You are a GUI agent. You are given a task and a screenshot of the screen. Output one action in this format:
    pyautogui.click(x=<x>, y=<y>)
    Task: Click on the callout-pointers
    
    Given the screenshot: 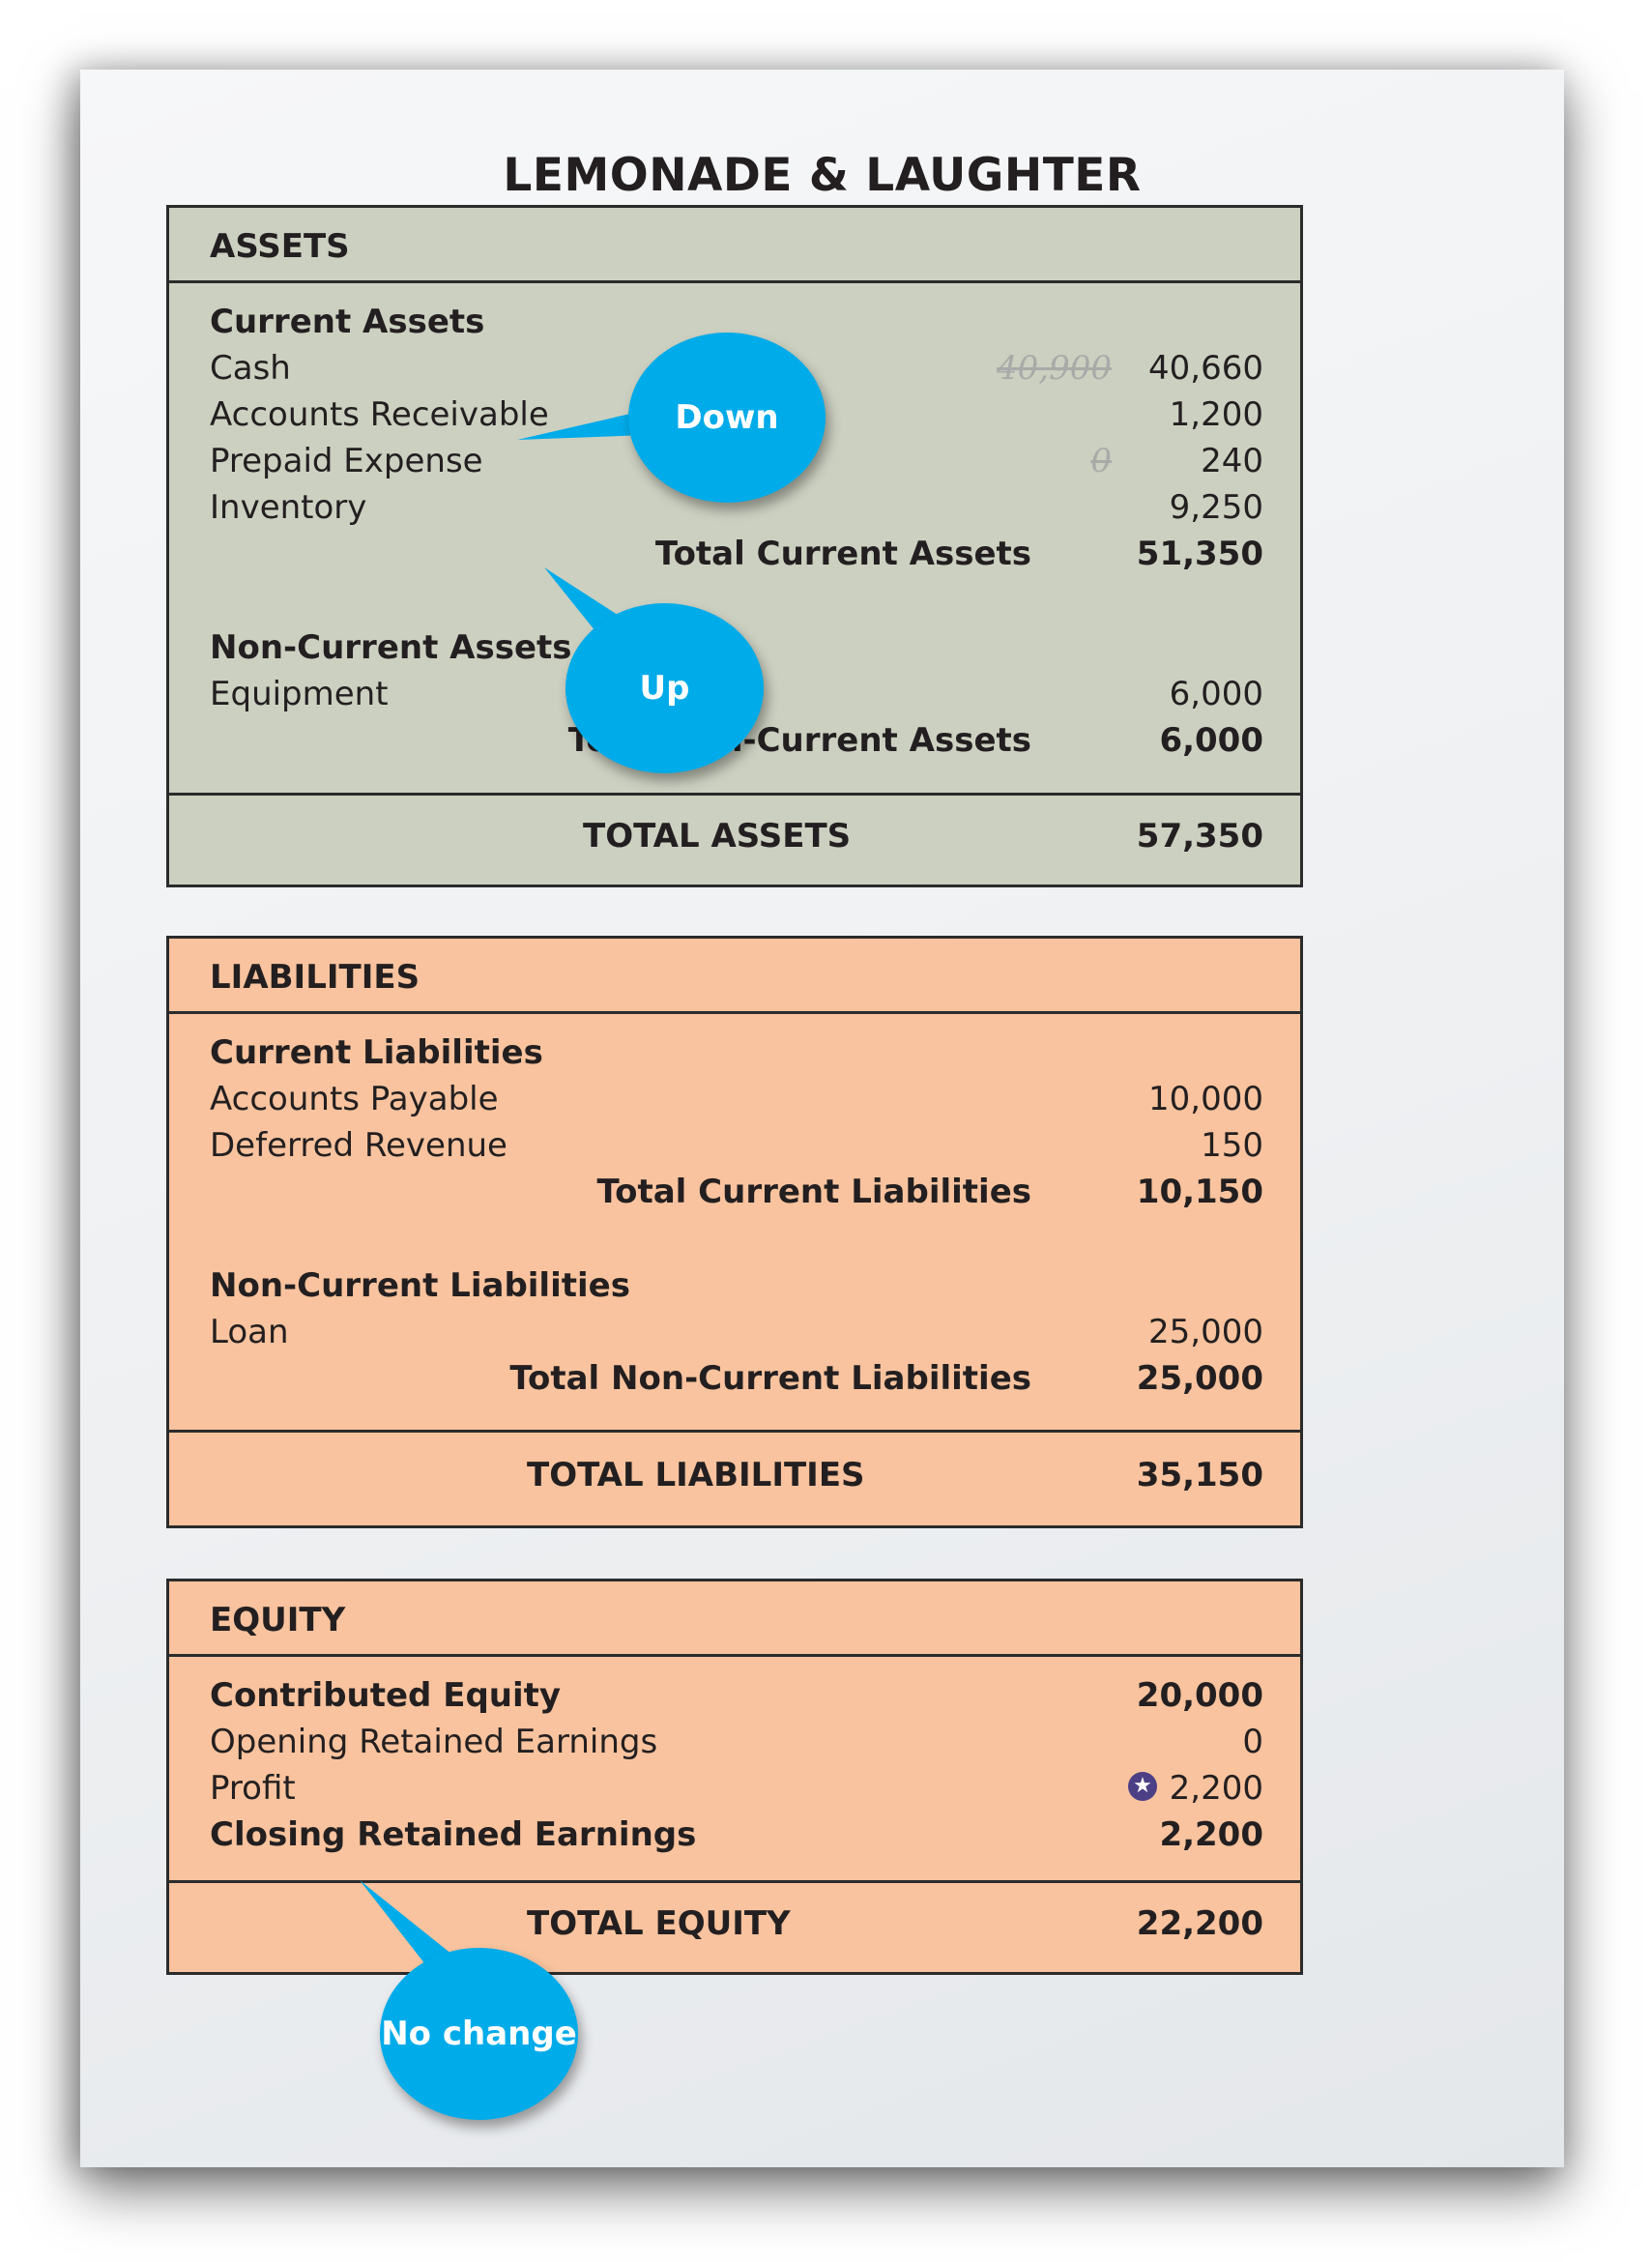 What is the action you would take?
    pyautogui.click(x=503, y=1194)
    